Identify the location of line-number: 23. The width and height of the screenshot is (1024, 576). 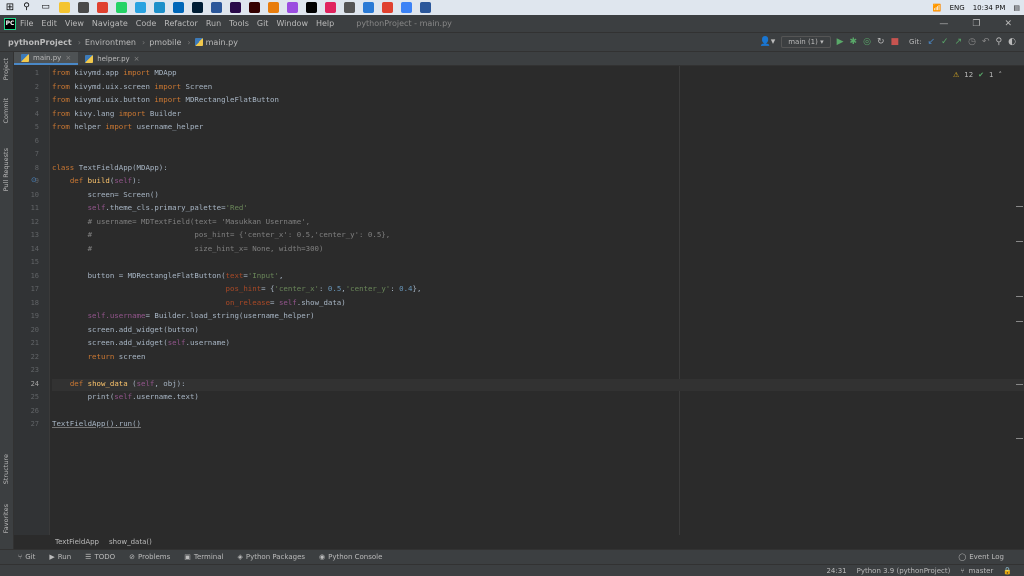
(35, 370).